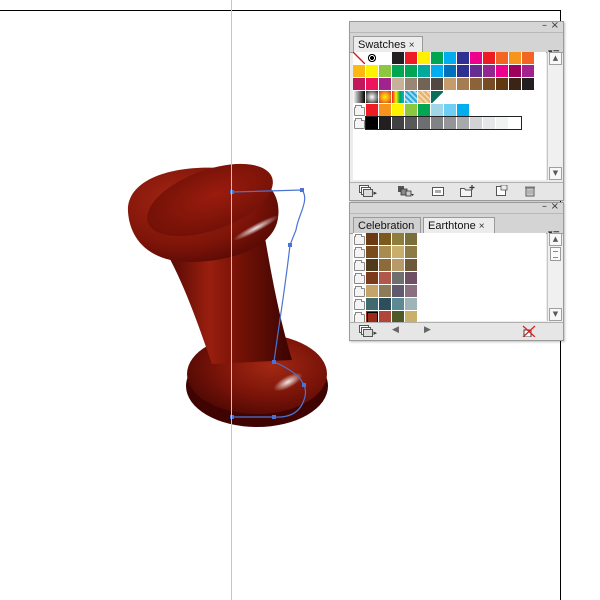 The image size is (600, 600). I want to click on next-library-icon: ▶, so click(427, 331).